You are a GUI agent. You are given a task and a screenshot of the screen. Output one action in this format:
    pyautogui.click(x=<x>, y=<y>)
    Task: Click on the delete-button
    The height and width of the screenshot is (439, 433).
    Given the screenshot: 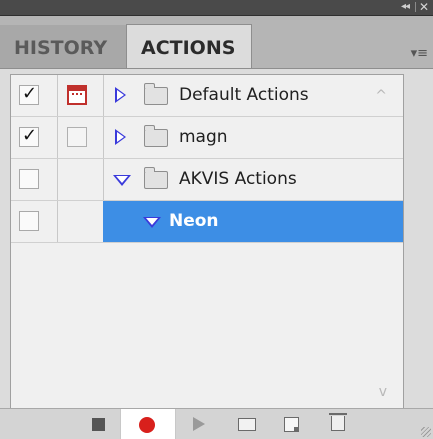 What is the action you would take?
    pyautogui.click(x=338, y=424)
    